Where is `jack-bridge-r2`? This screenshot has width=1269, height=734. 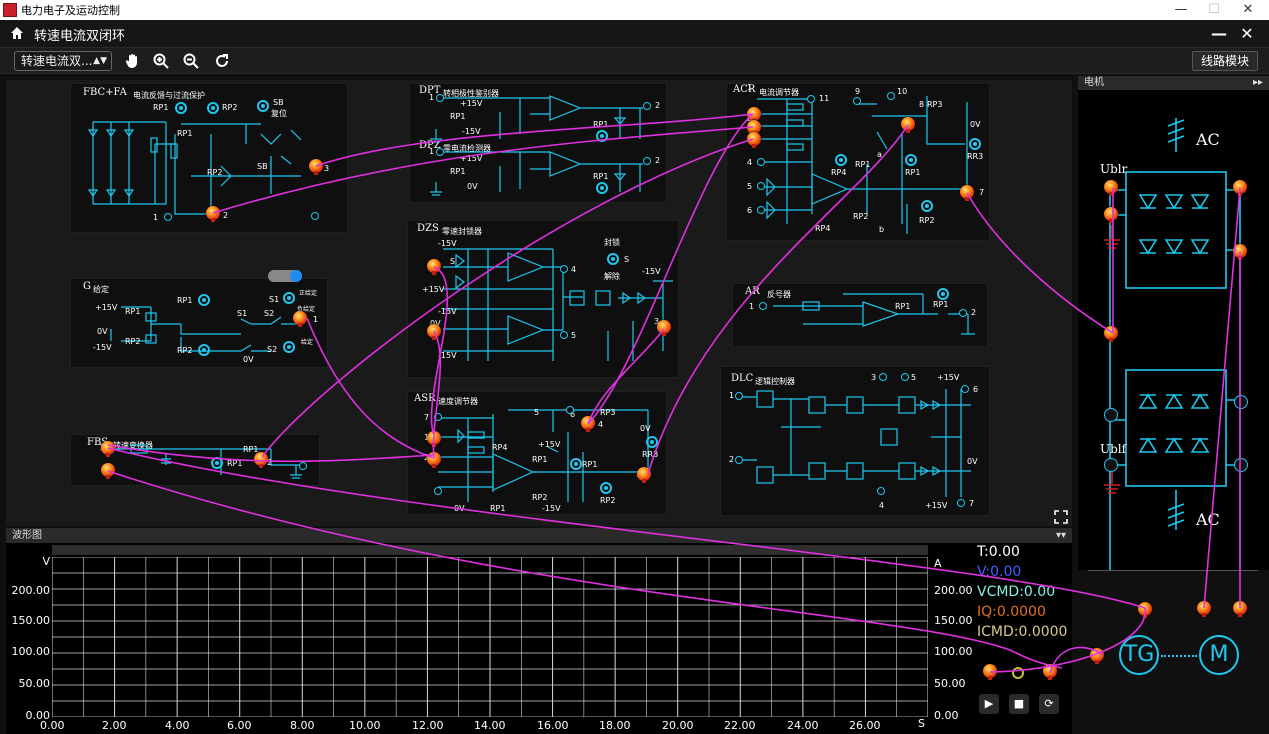
jack-bridge-r2 is located at coordinates (1240, 252).